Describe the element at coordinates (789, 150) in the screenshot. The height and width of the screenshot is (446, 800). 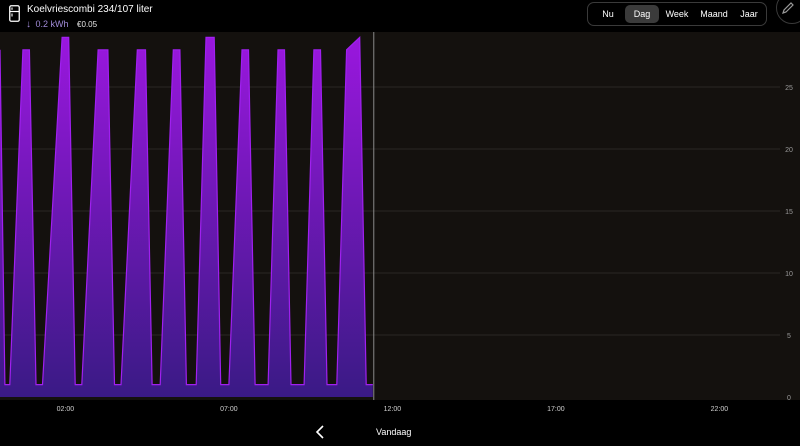
I see `y-tick-label: 20` at that location.